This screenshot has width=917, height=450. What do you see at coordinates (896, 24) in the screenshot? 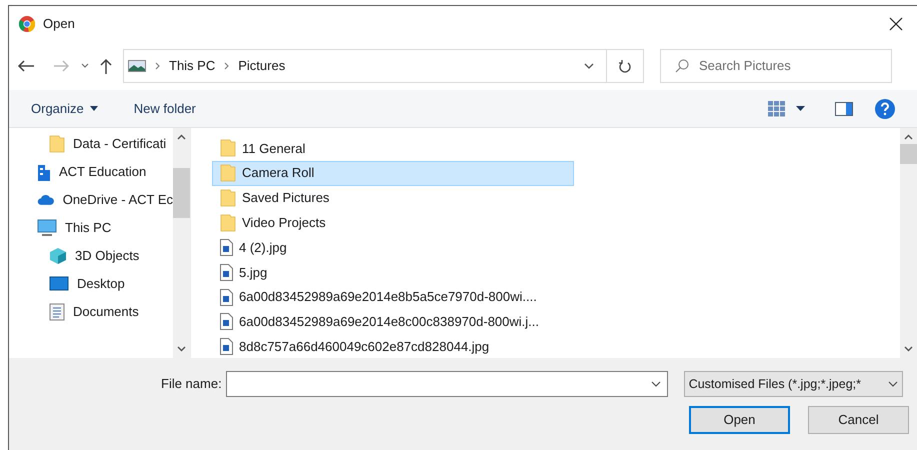
I see `close-icon` at bounding box center [896, 24].